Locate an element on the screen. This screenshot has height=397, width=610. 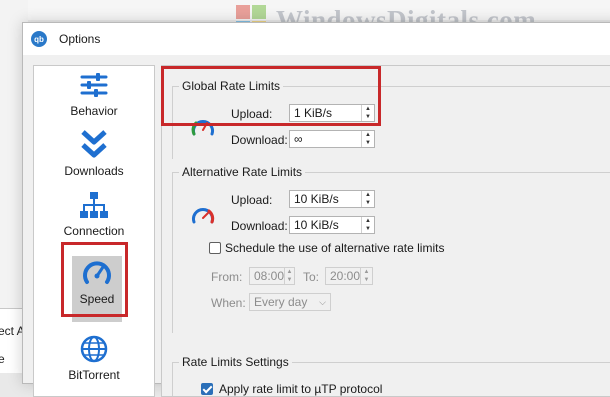
sidebar-item-downloads: Downloads is located at coordinates (94, 158).